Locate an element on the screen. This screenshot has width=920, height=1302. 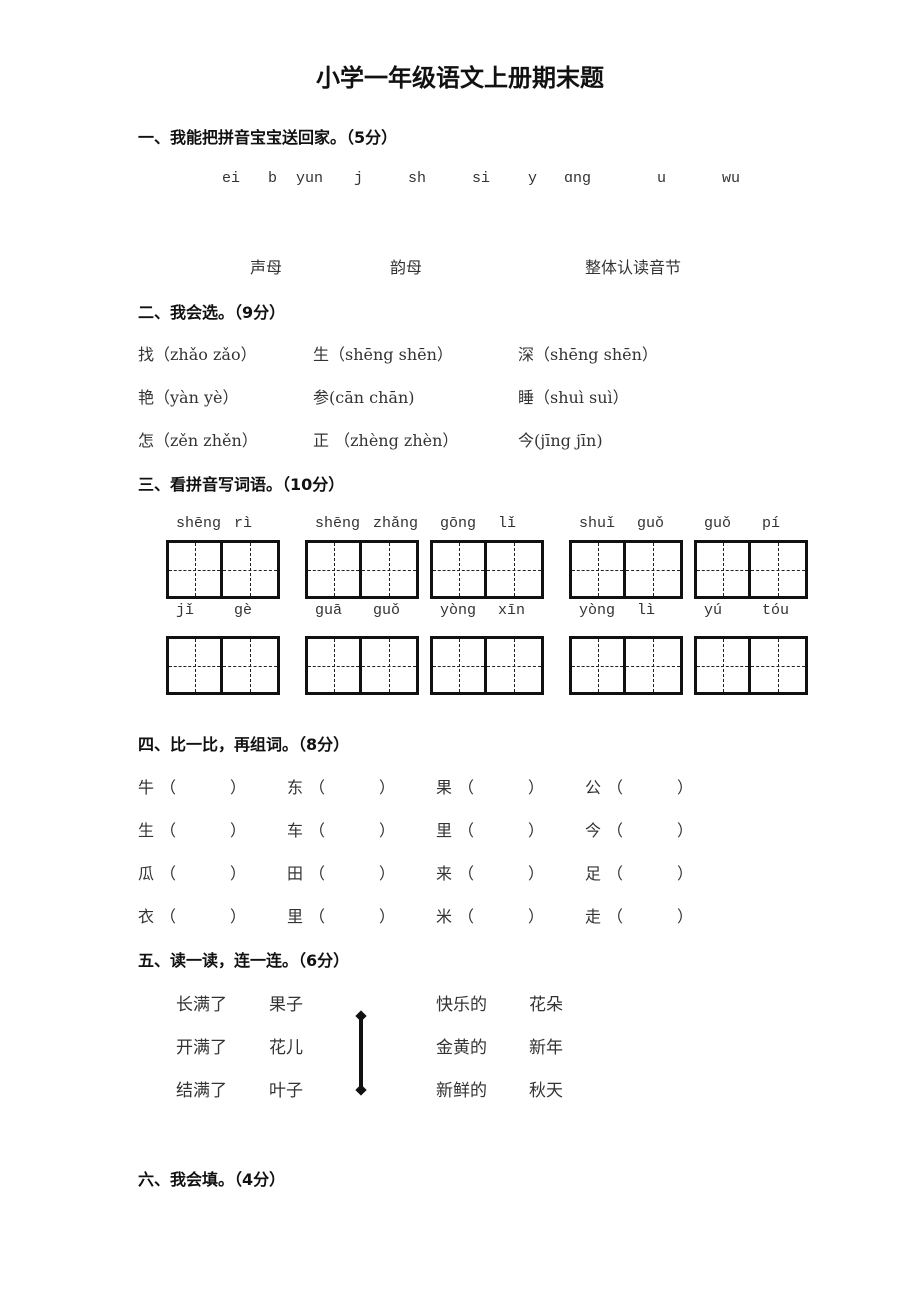
choice-item: 参(cān chān) is located at coordinates (364, 397).